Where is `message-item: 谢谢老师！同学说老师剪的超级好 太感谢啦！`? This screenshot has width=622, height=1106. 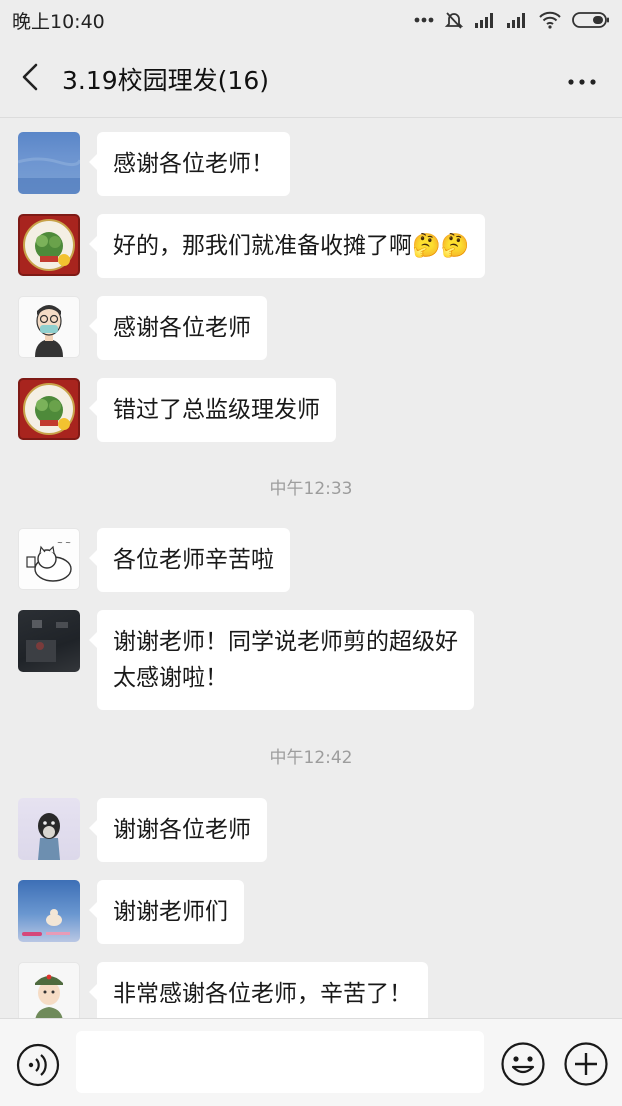
message-item: 谢谢老师！同学说老师剪的超级好 太感谢啦！ is located at coordinates (246, 660).